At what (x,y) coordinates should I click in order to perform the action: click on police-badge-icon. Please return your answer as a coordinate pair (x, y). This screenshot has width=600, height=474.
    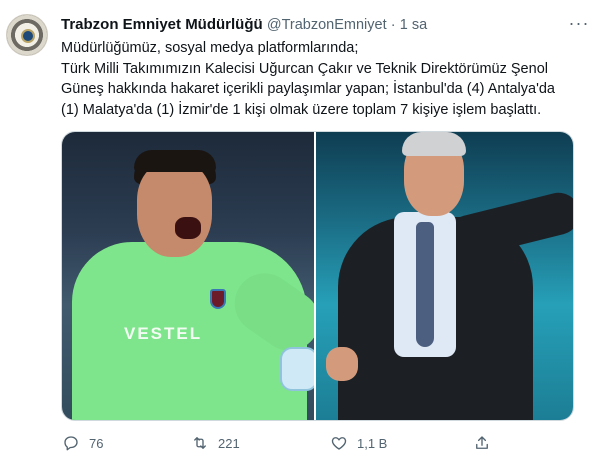
    Looking at the image, I should click on (28, 36).